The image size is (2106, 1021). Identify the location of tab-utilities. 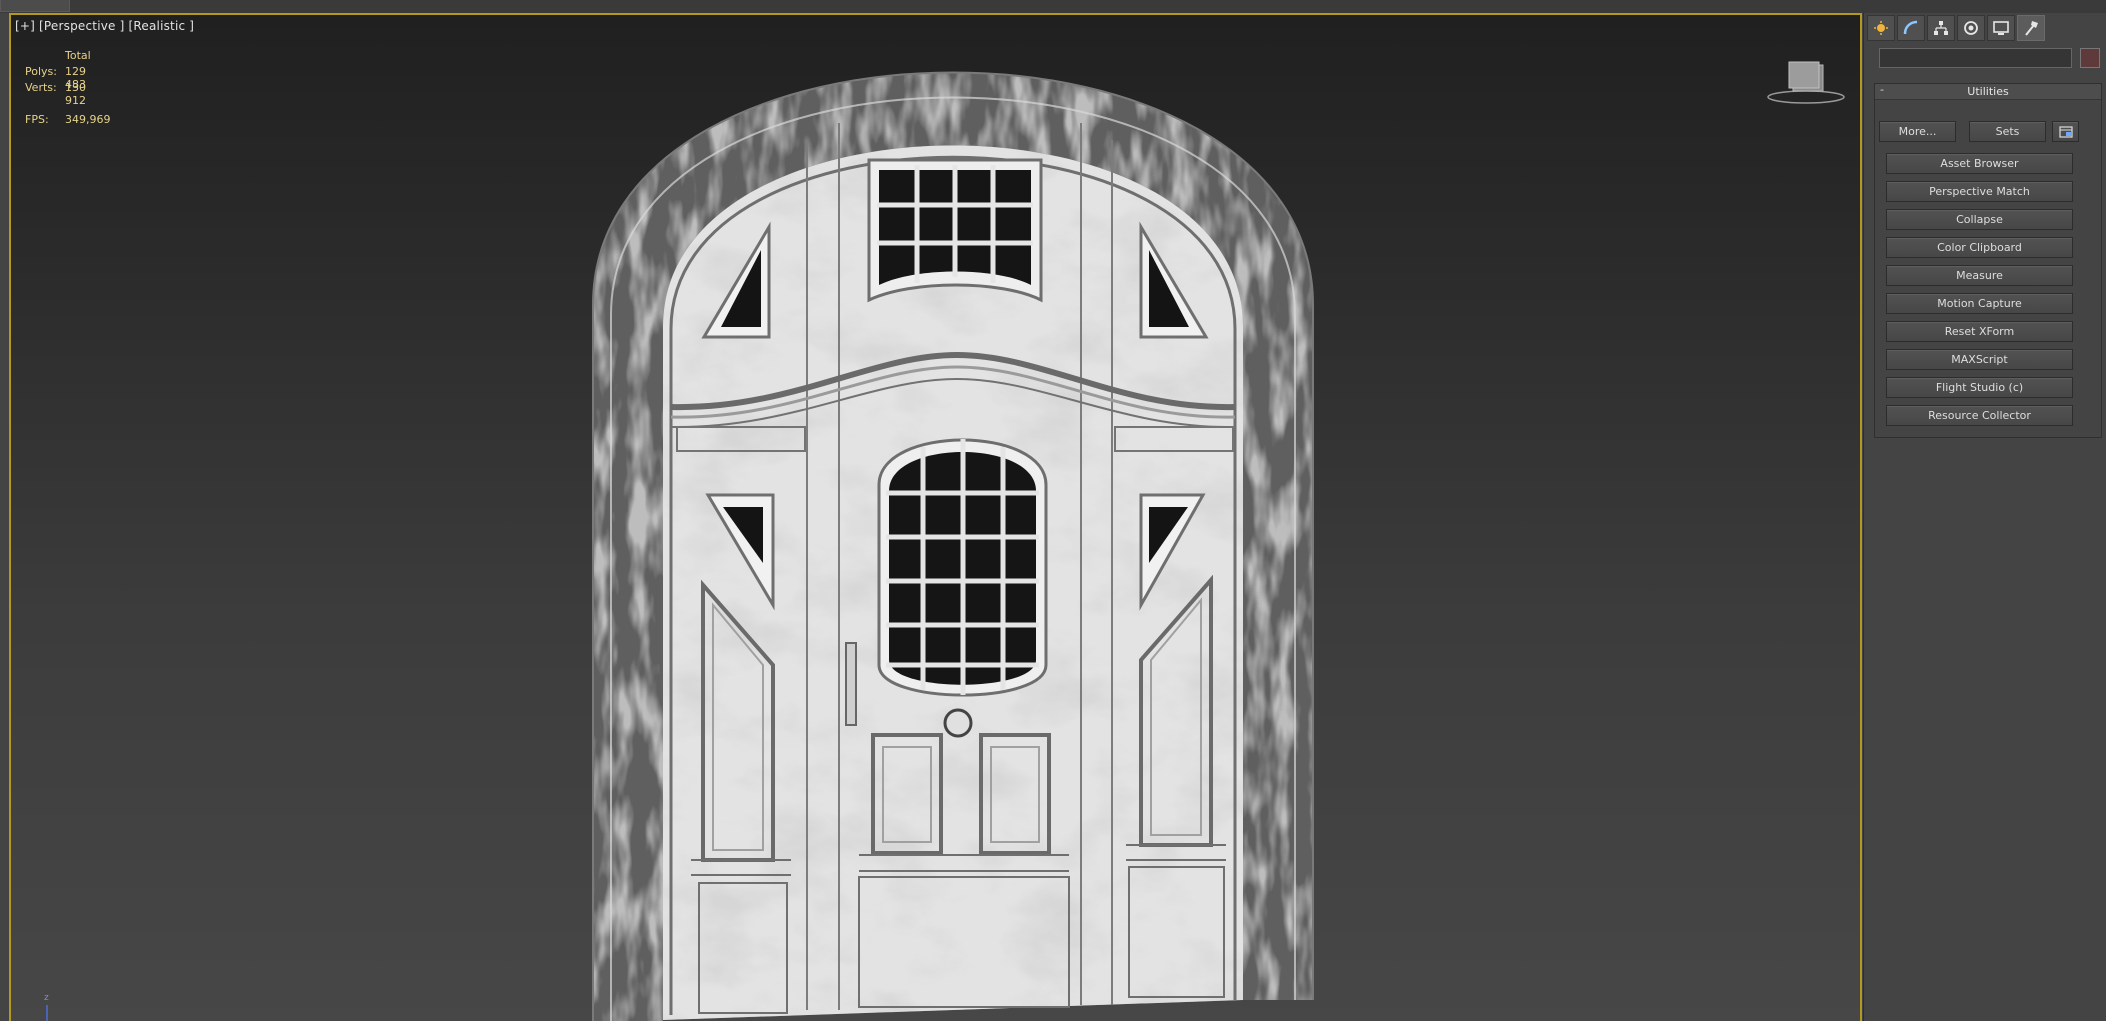
(2031, 28).